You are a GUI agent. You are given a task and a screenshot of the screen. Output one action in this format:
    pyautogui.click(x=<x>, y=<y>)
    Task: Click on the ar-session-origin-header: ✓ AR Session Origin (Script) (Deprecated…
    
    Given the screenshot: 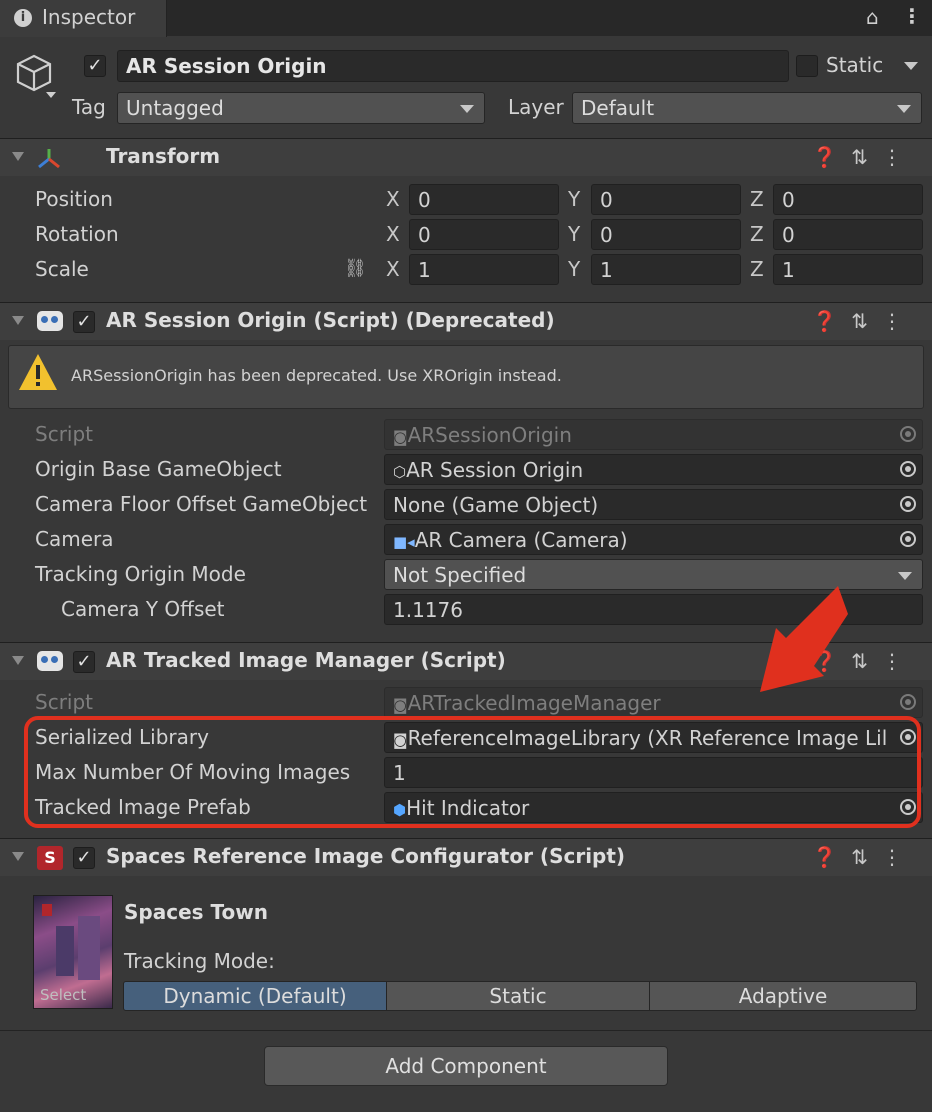 What is the action you would take?
    pyautogui.click(x=466, y=321)
    